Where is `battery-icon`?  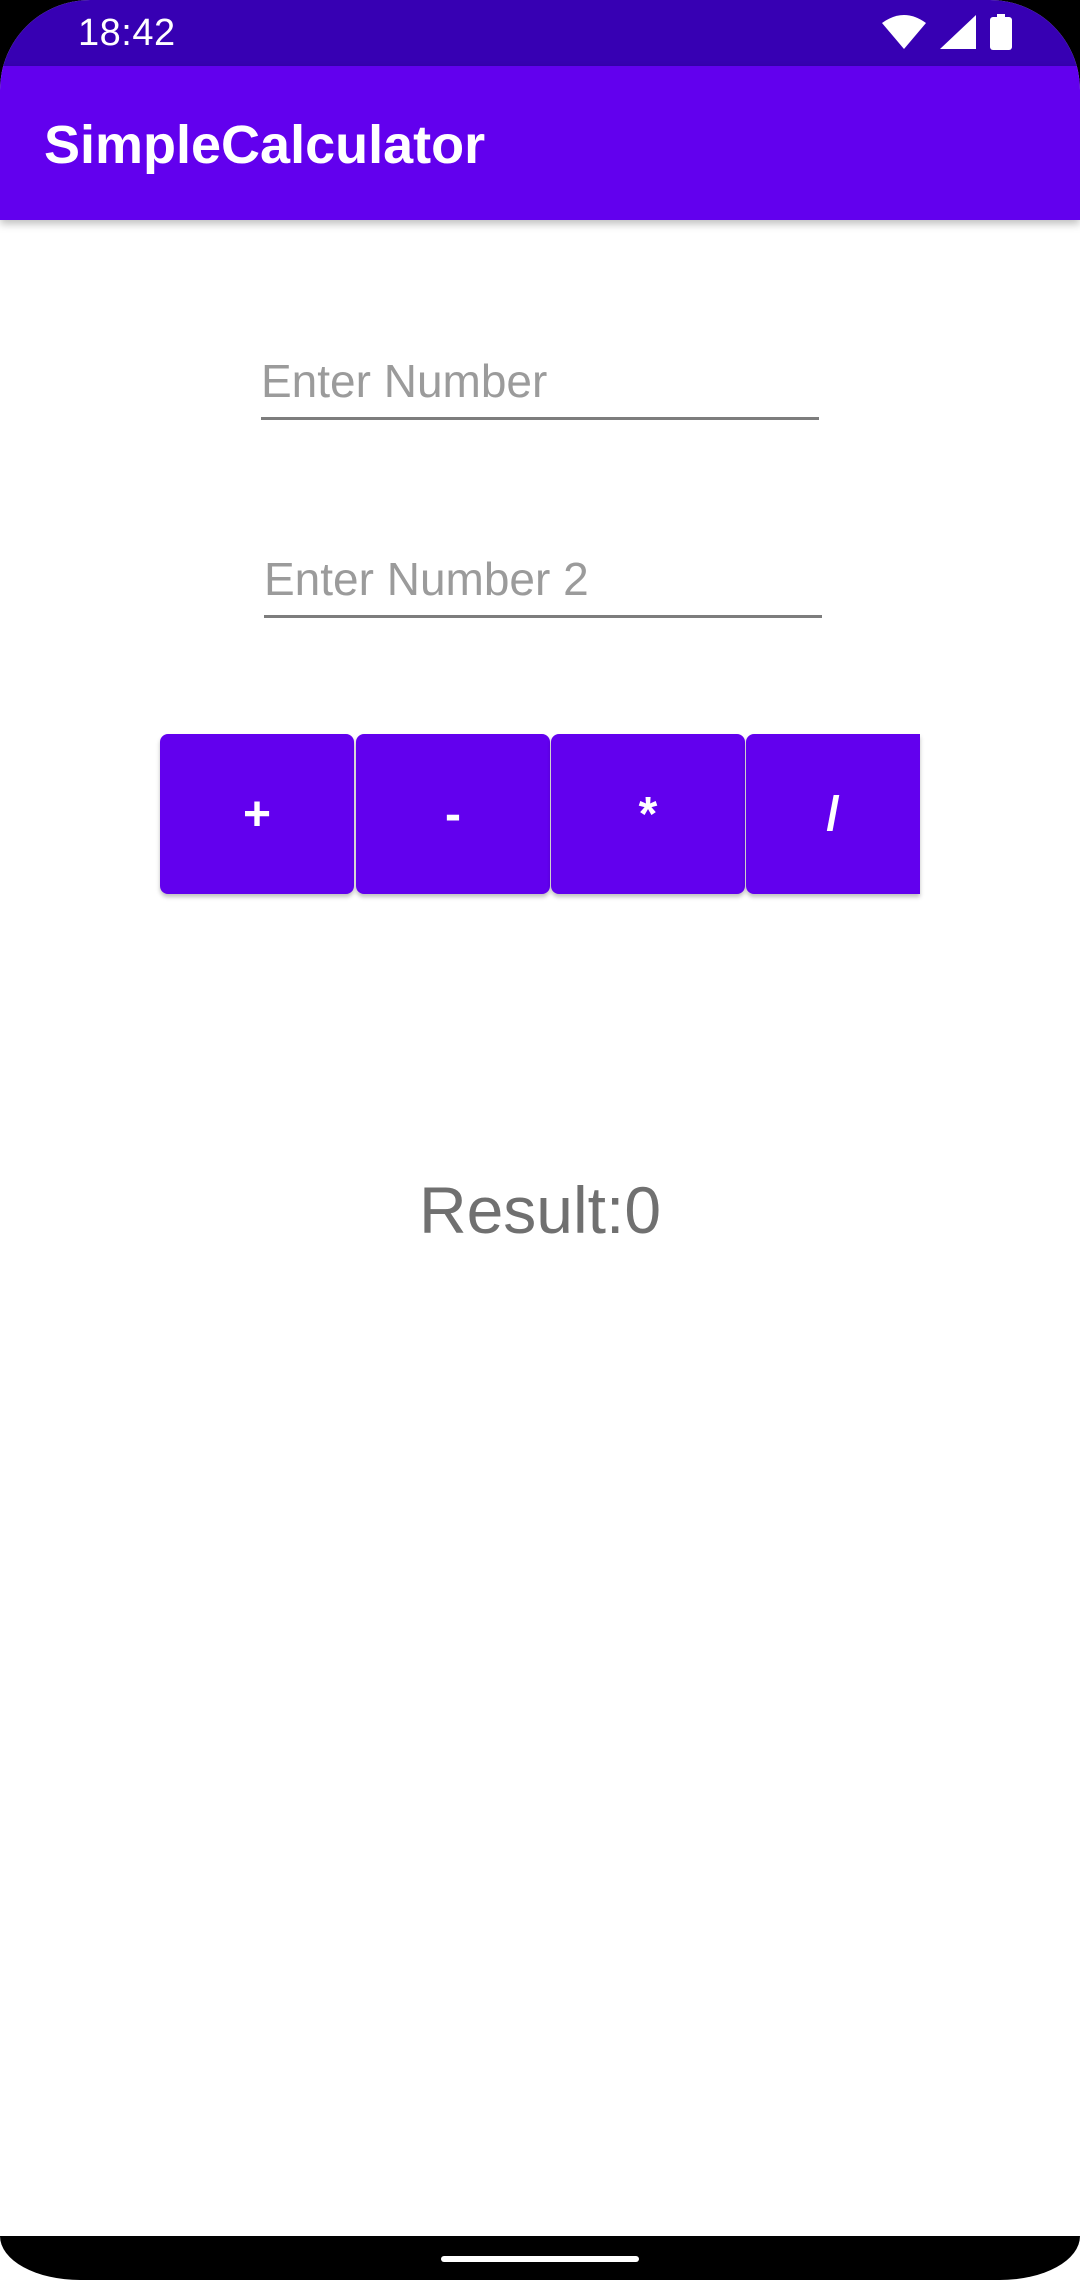
battery-icon is located at coordinates (1001, 34).